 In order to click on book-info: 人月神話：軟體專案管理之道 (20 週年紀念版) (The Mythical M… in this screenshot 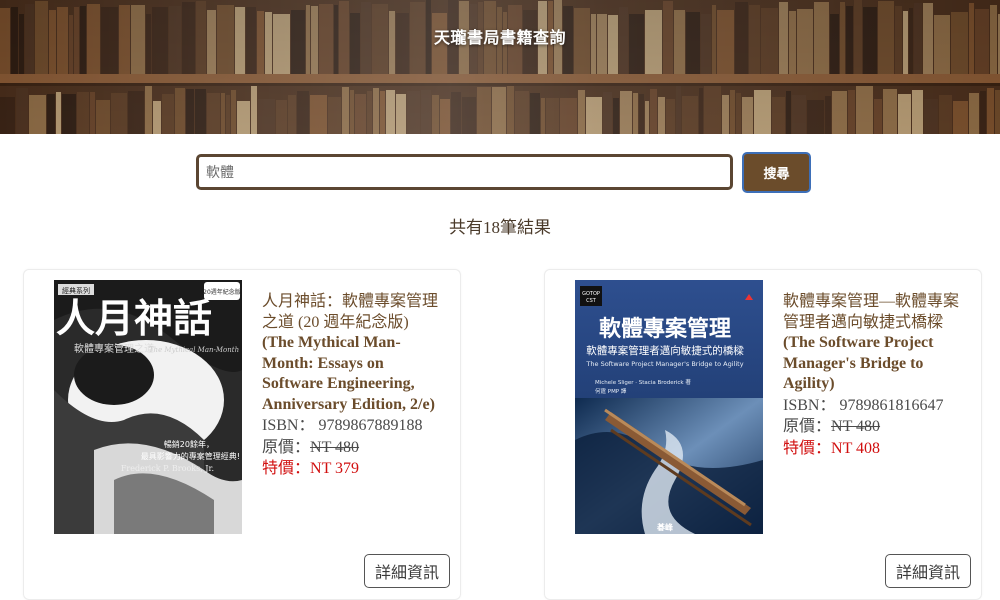, I will do `click(352, 386)`.